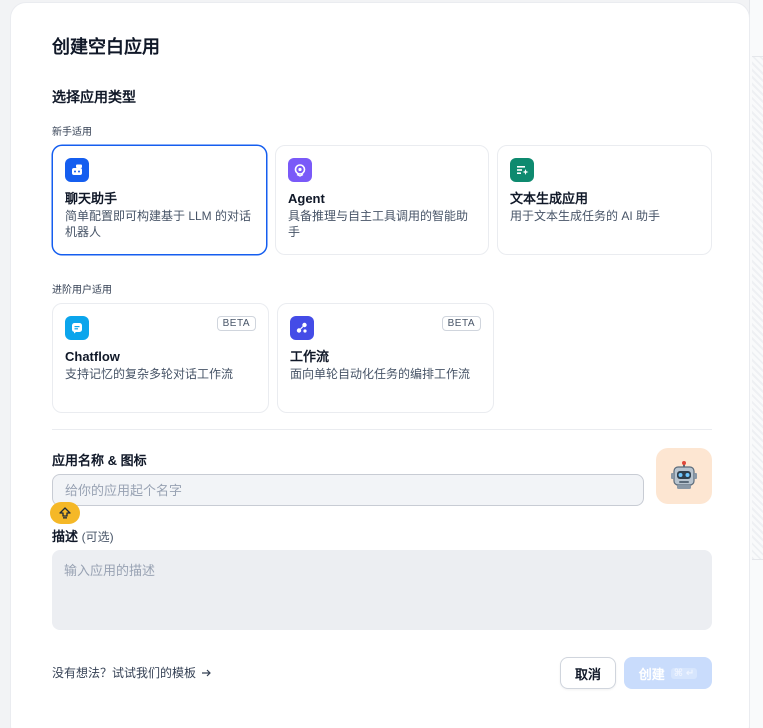  I want to click on app-icon-picker, so click(684, 476).